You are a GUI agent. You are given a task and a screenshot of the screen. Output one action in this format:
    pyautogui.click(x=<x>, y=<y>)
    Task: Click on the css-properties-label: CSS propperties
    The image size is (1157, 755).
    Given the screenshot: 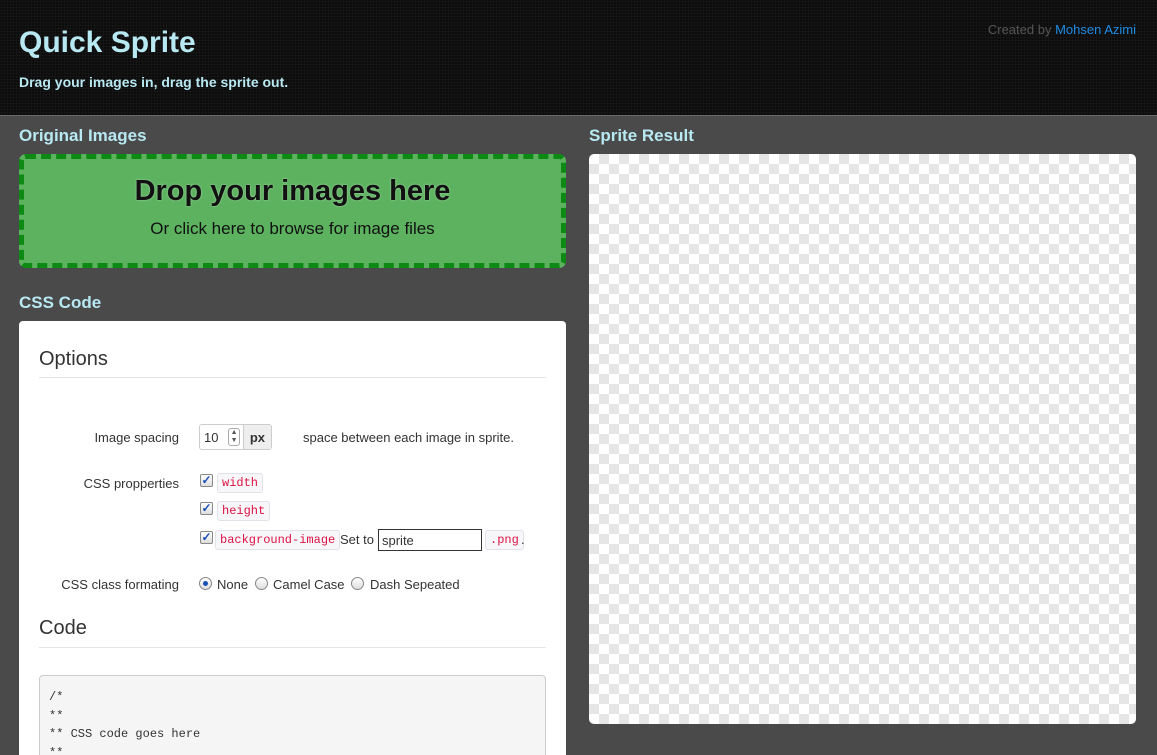 What is the action you would take?
    pyautogui.click(x=131, y=483)
    